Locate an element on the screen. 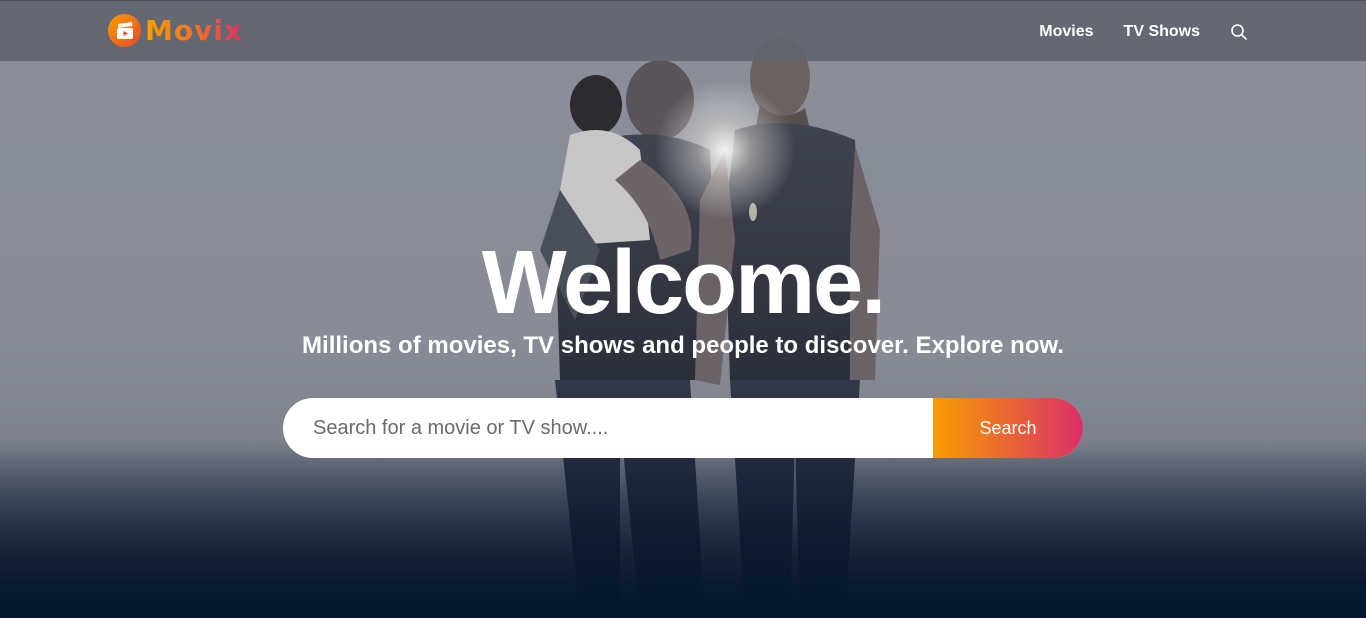 The image size is (1366, 618). top-header: Movix Movies TV Shows is located at coordinates (683, 30).